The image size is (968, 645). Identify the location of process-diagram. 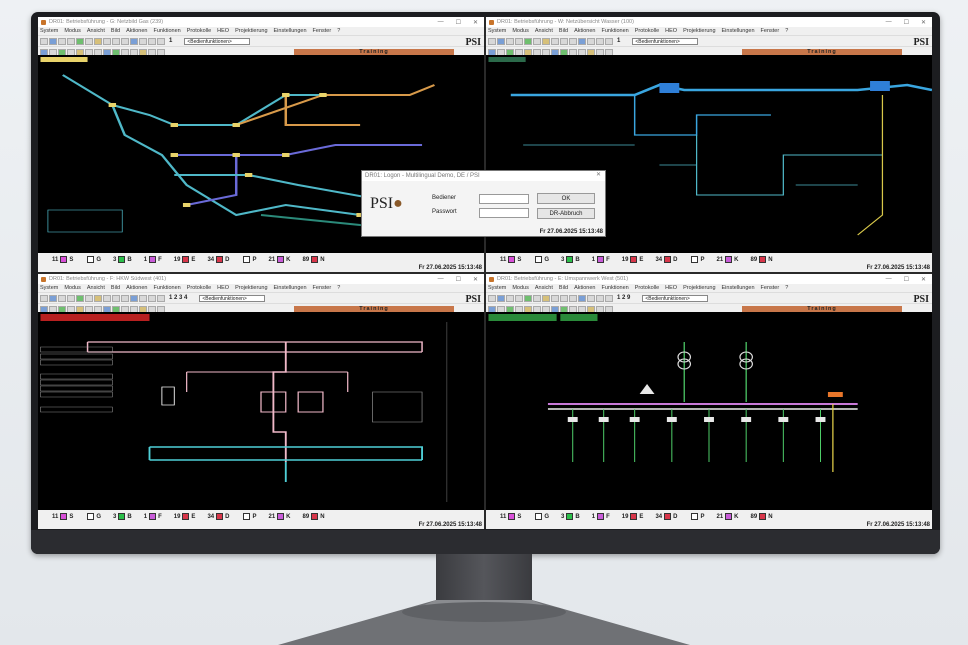
(709, 411).